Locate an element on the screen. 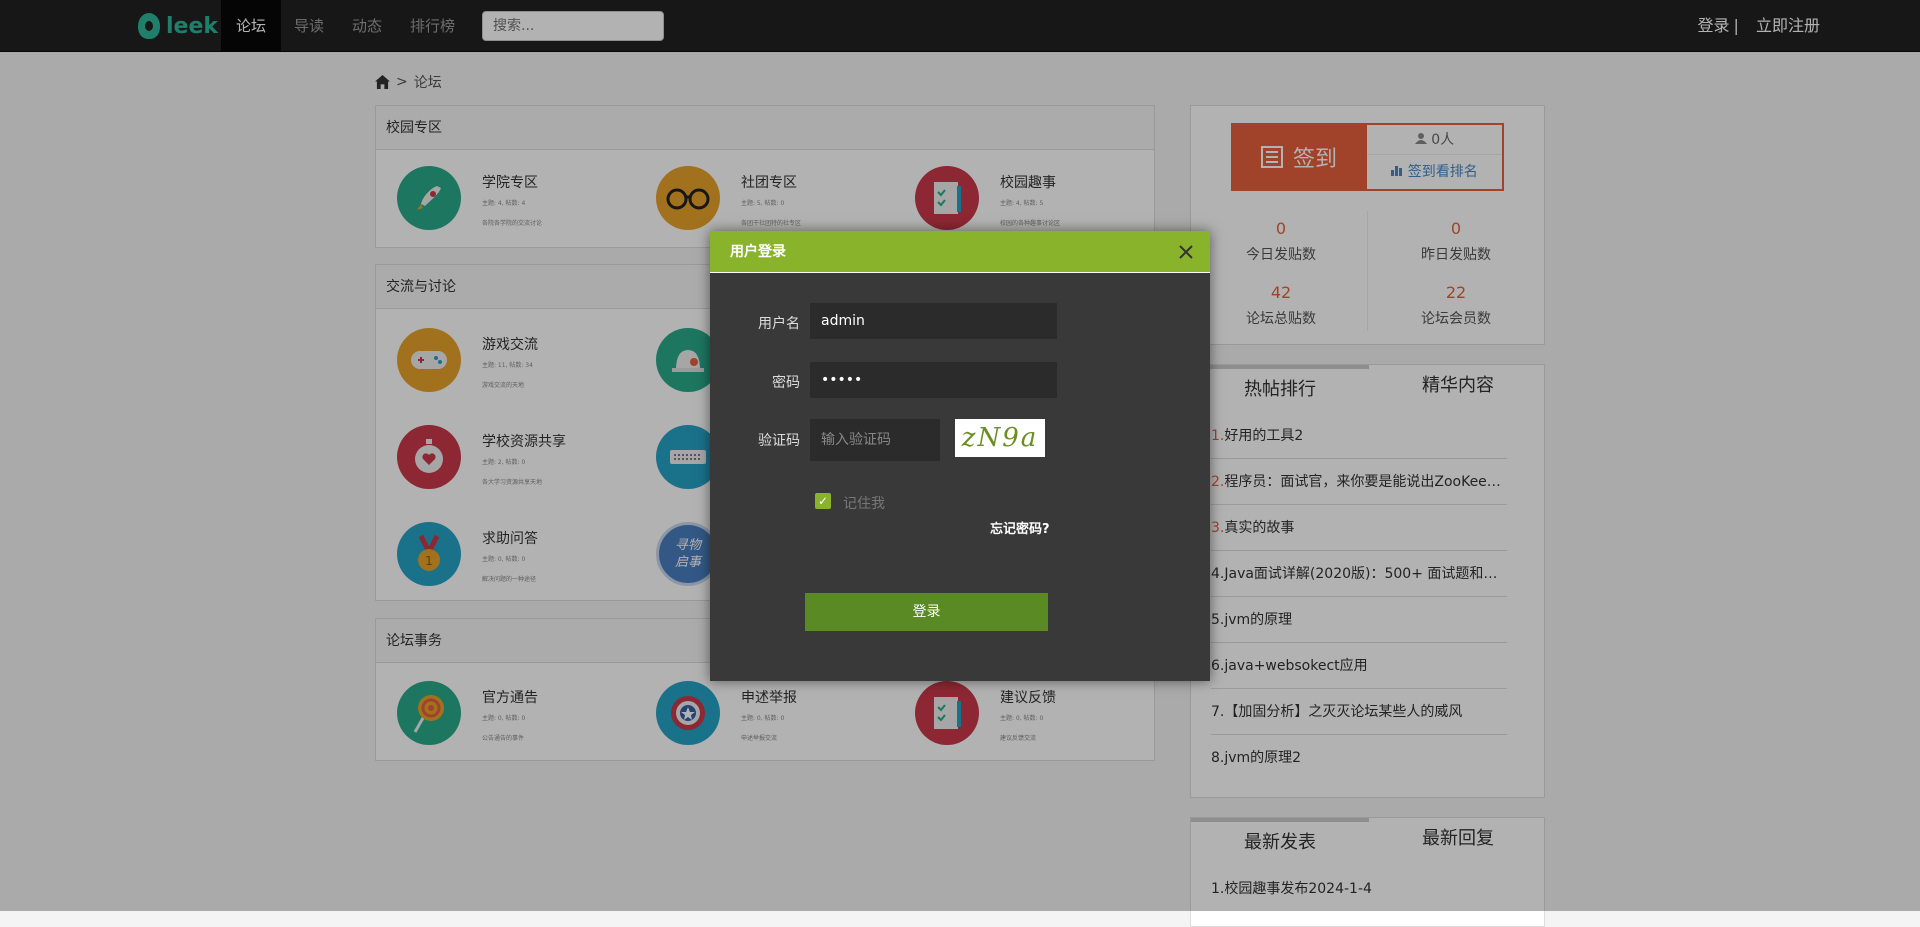  captcha-text: zN9a is located at coordinates (1000, 438).